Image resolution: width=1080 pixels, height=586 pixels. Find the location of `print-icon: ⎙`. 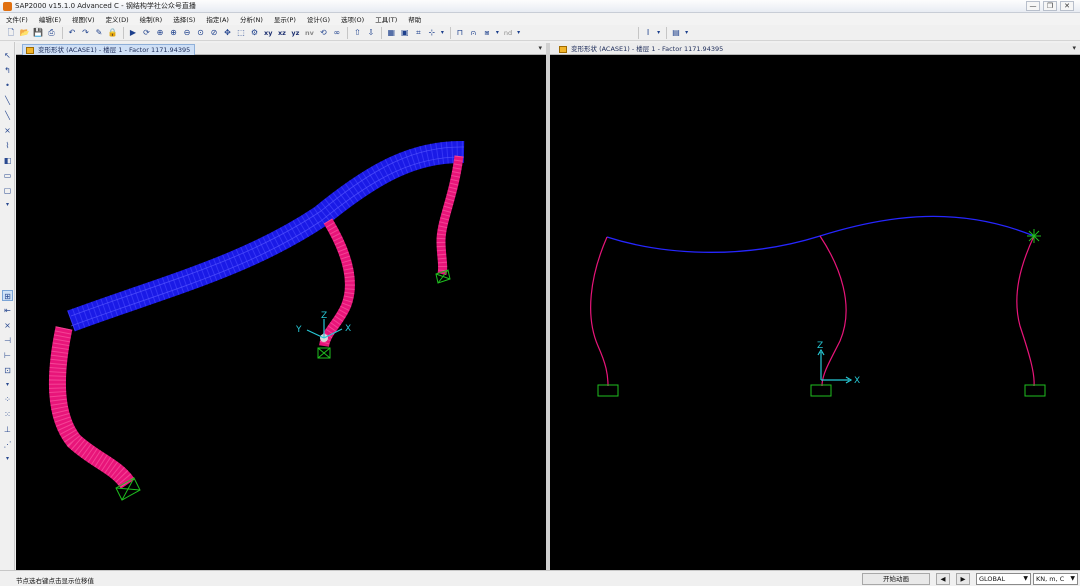

print-icon: ⎙ is located at coordinates (52, 33).